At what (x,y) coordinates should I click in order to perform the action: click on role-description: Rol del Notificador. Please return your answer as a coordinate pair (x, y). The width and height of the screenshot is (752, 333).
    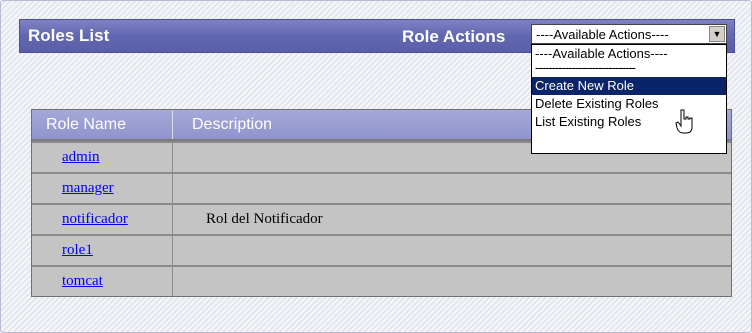
    Looking at the image, I should click on (264, 219).